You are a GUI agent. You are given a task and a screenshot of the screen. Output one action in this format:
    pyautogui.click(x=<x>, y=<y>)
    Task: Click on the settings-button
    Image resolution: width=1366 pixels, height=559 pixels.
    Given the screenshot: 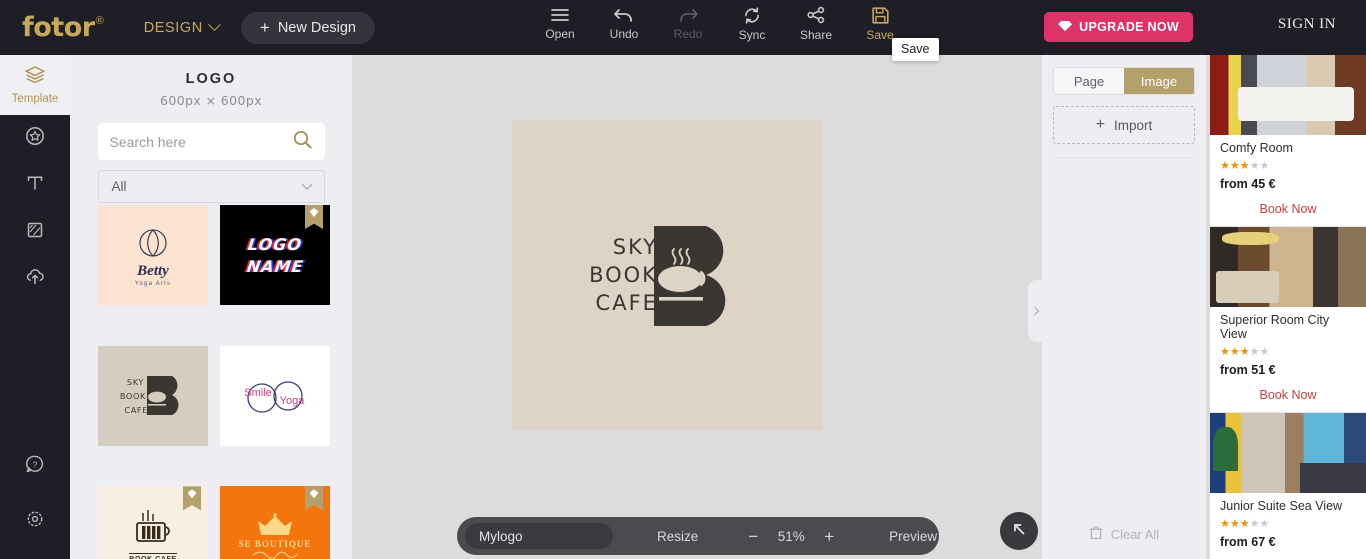 What is the action you would take?
    pyautogui.click(x=35, y=521)
    